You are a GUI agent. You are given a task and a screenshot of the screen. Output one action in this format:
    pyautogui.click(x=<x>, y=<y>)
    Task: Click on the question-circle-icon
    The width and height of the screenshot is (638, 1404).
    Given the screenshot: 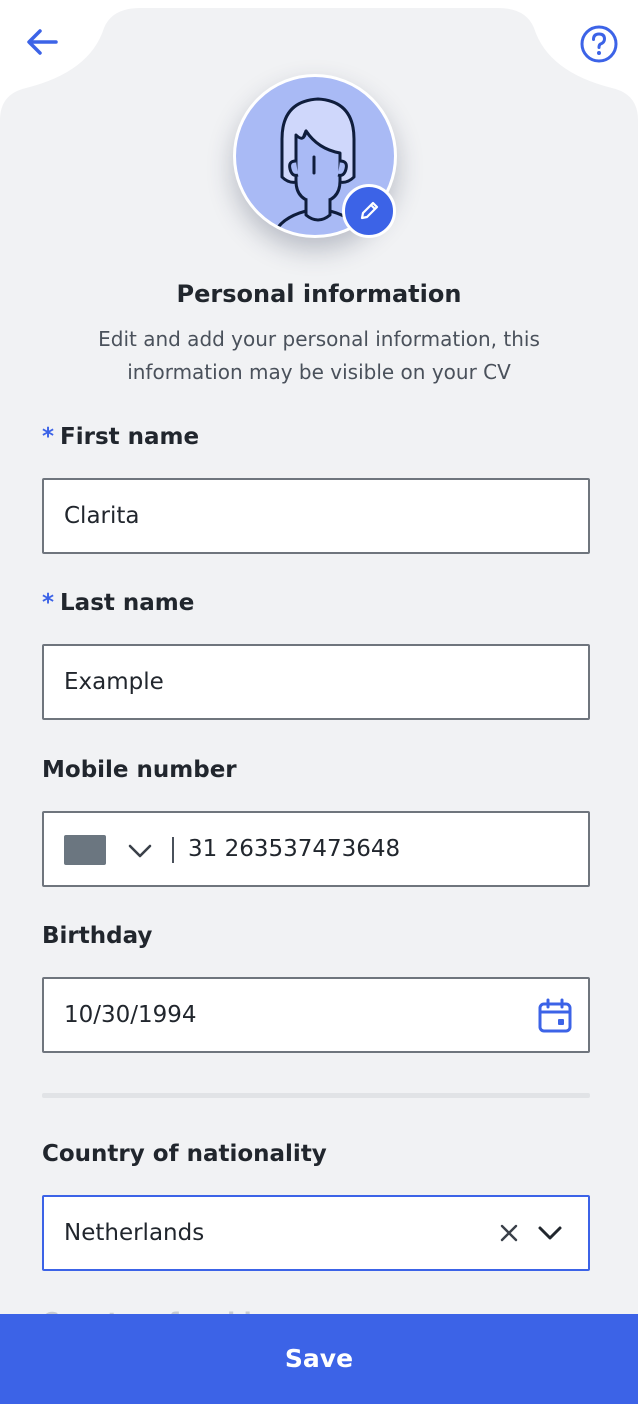 What is the action you would take?
    pyautogui.click(x=599, y=44)
    